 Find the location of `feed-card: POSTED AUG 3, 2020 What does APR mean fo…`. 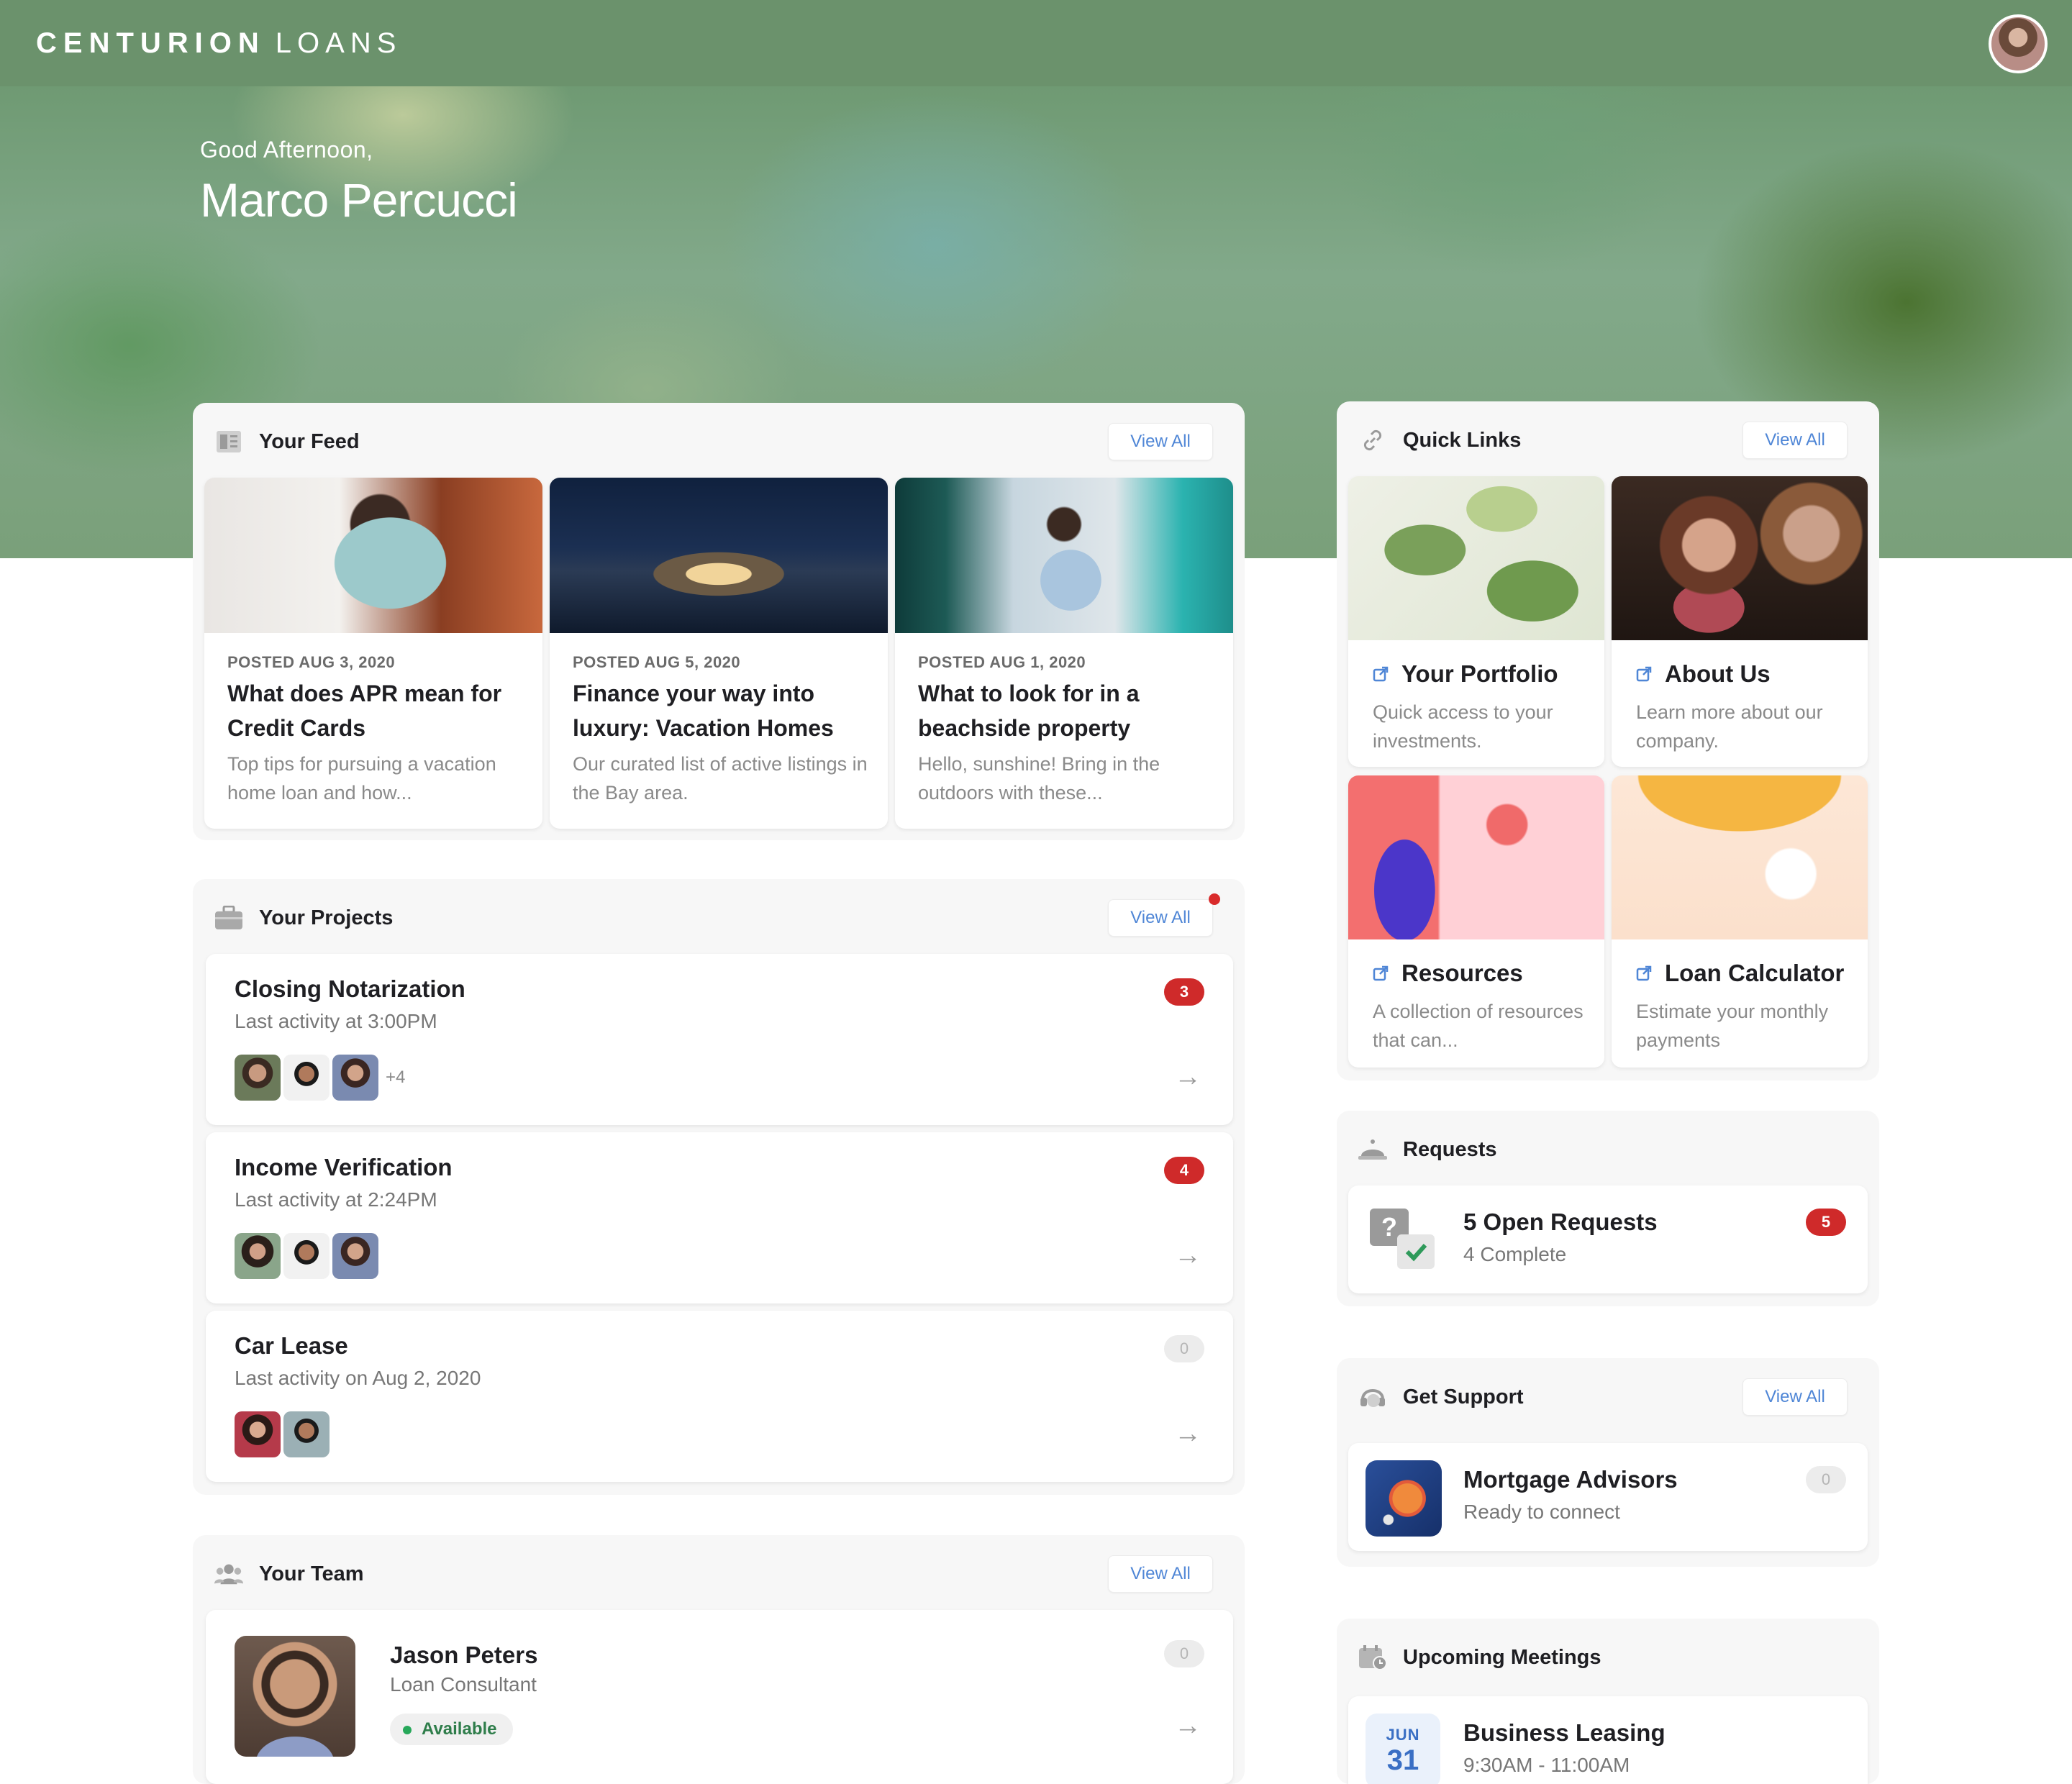

feed-card: POSTED AUG 3, 2020 What does APR mean fo… is located at coordinates (373, 653).